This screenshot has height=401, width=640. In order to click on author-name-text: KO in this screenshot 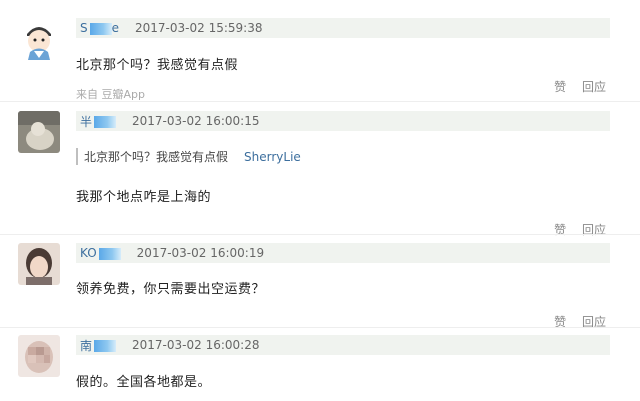, I will do `click(88, 253)`.